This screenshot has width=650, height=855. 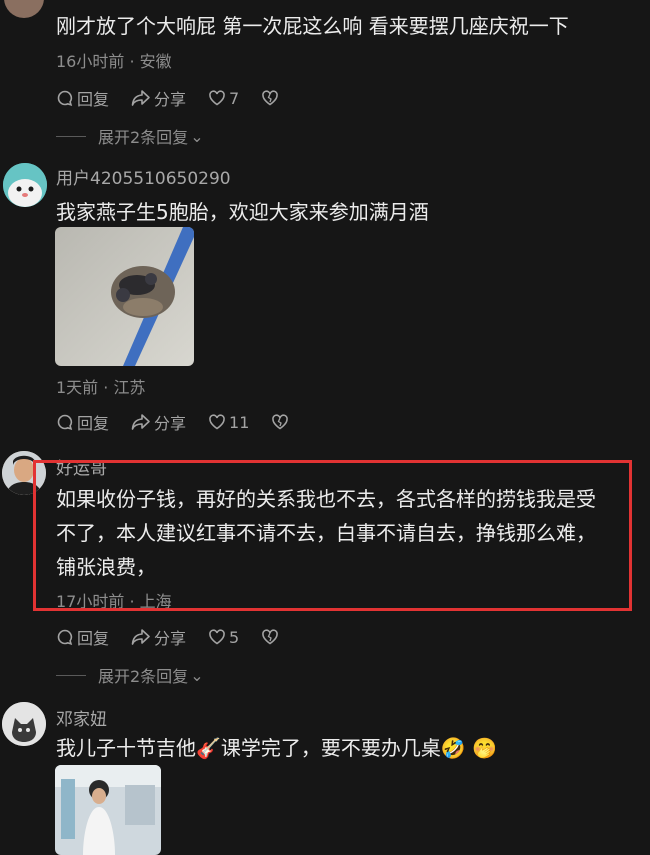 What do you see at coordinates (100, 386) in the screenshot?
I see `comment-meta: 1天前 · 江苏` at bounding box center [100, 386].